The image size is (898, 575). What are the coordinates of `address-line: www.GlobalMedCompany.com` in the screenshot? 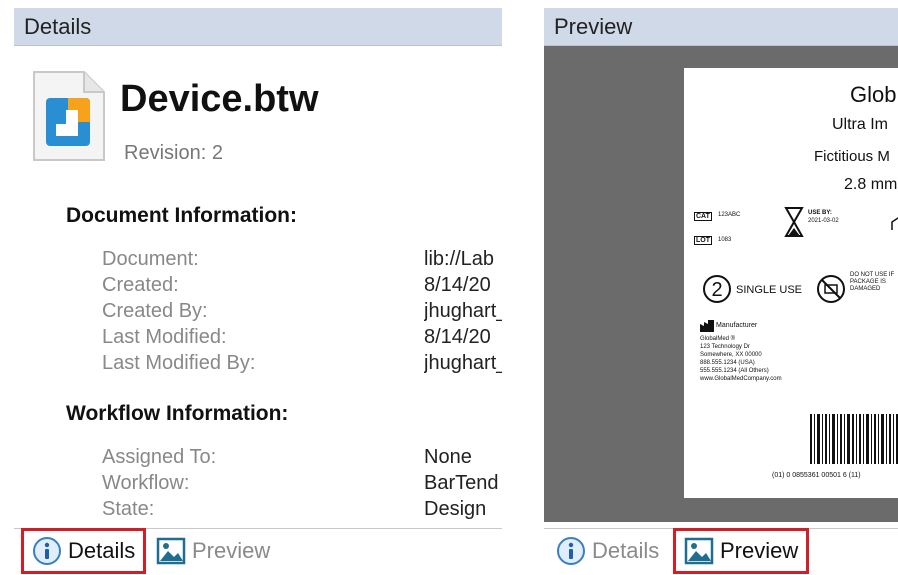 It's located at (741, 379).